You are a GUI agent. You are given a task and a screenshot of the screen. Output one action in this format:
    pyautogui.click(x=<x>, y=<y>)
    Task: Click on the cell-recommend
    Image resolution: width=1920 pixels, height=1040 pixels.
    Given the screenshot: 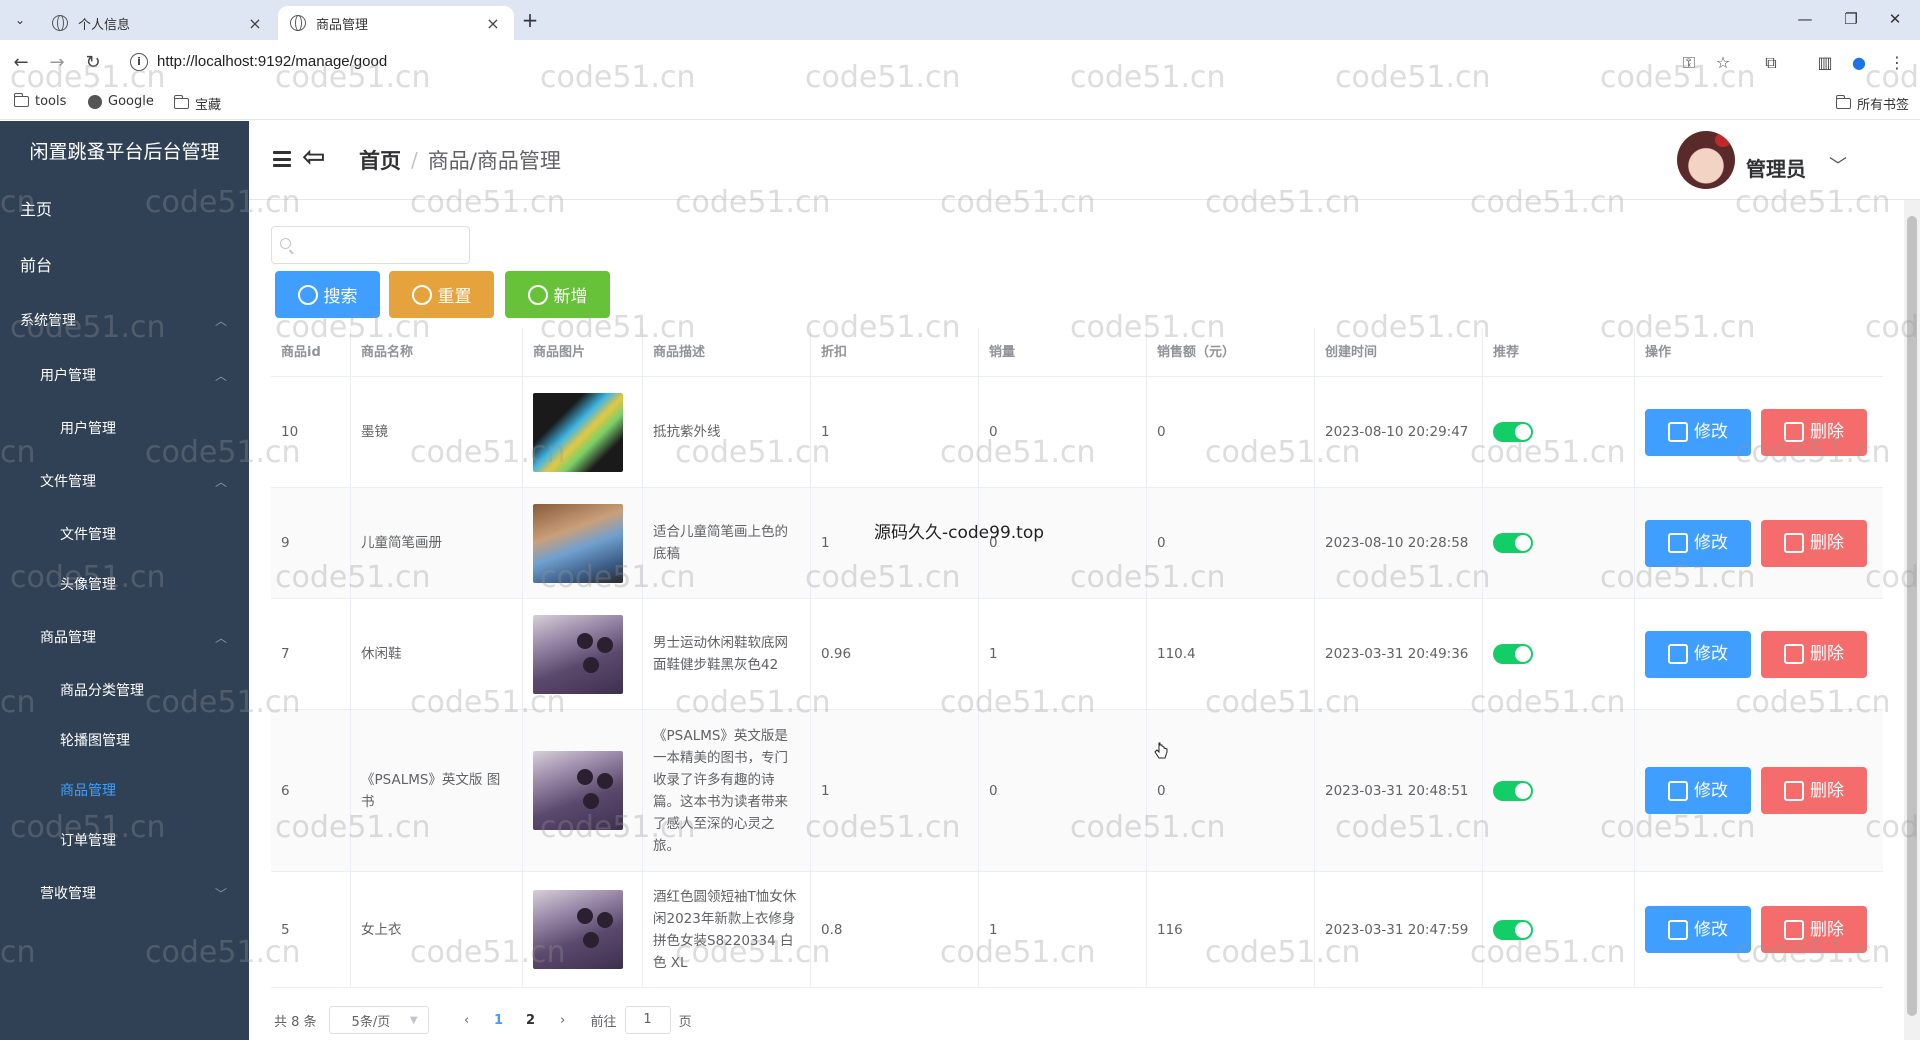 What is the action you would take?
    pyautogui.click(x=1559, y=432)
    